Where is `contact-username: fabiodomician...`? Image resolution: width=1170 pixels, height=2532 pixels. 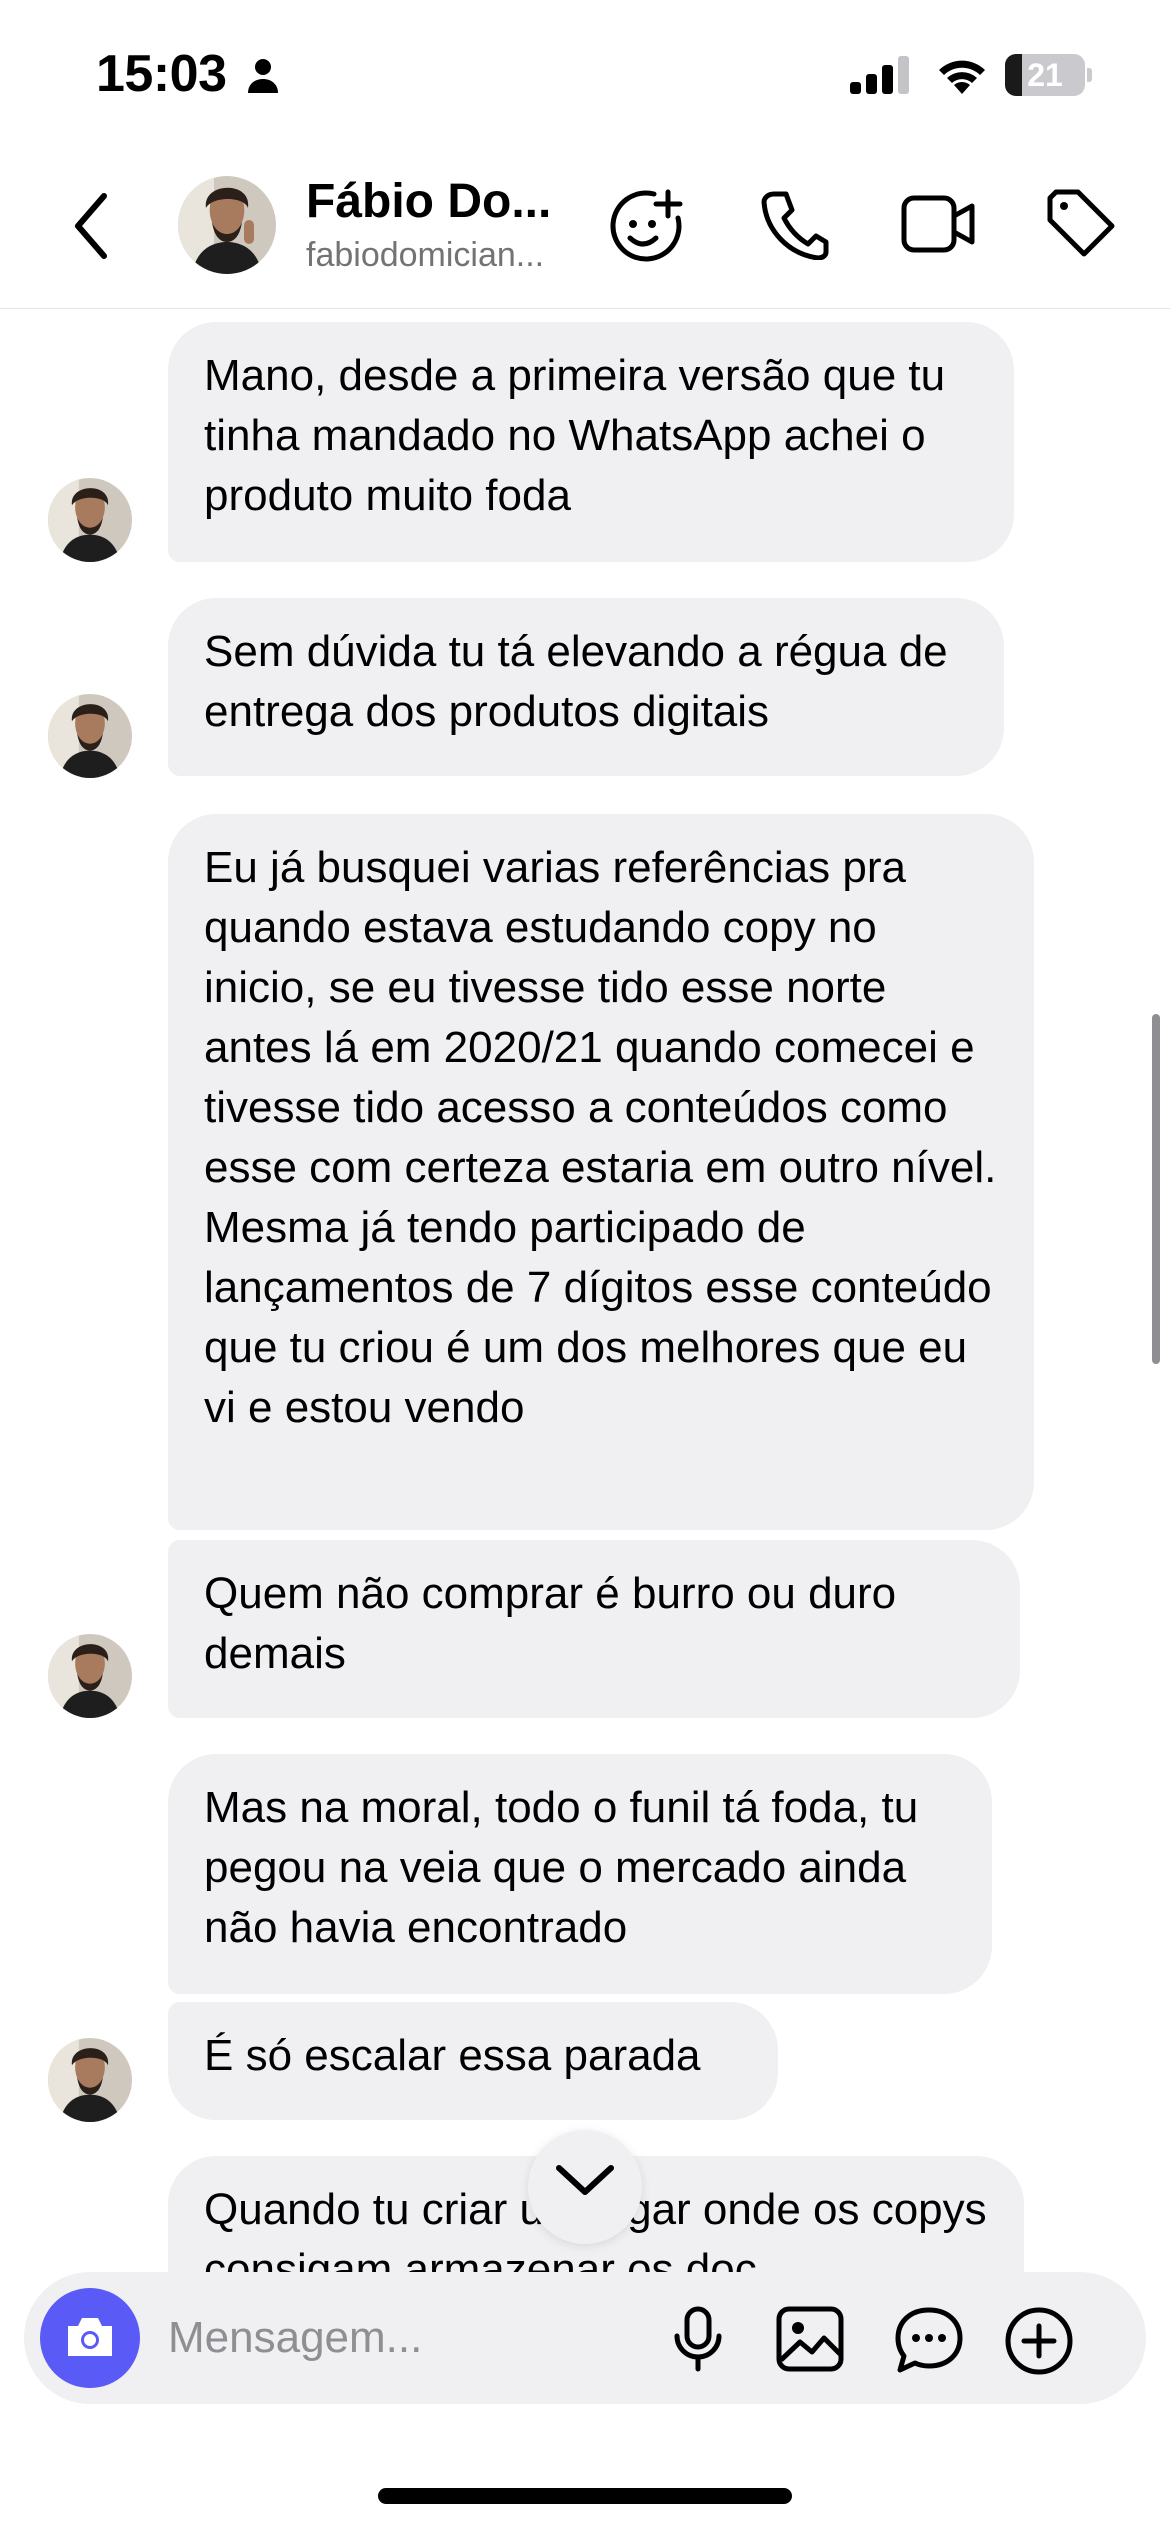 contact-username: fabiodomician... is located at coordinates (425, 255).